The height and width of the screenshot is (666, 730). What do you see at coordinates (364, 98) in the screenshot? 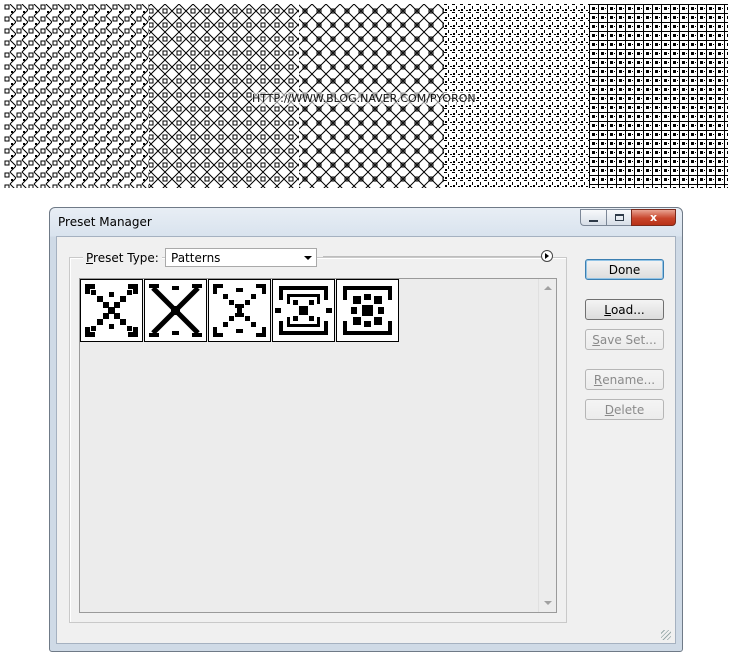
I see `watermark-text: HTTP://WWW.BLOG.NAVER.COM/PYORON` at bounding box center [364, 98].